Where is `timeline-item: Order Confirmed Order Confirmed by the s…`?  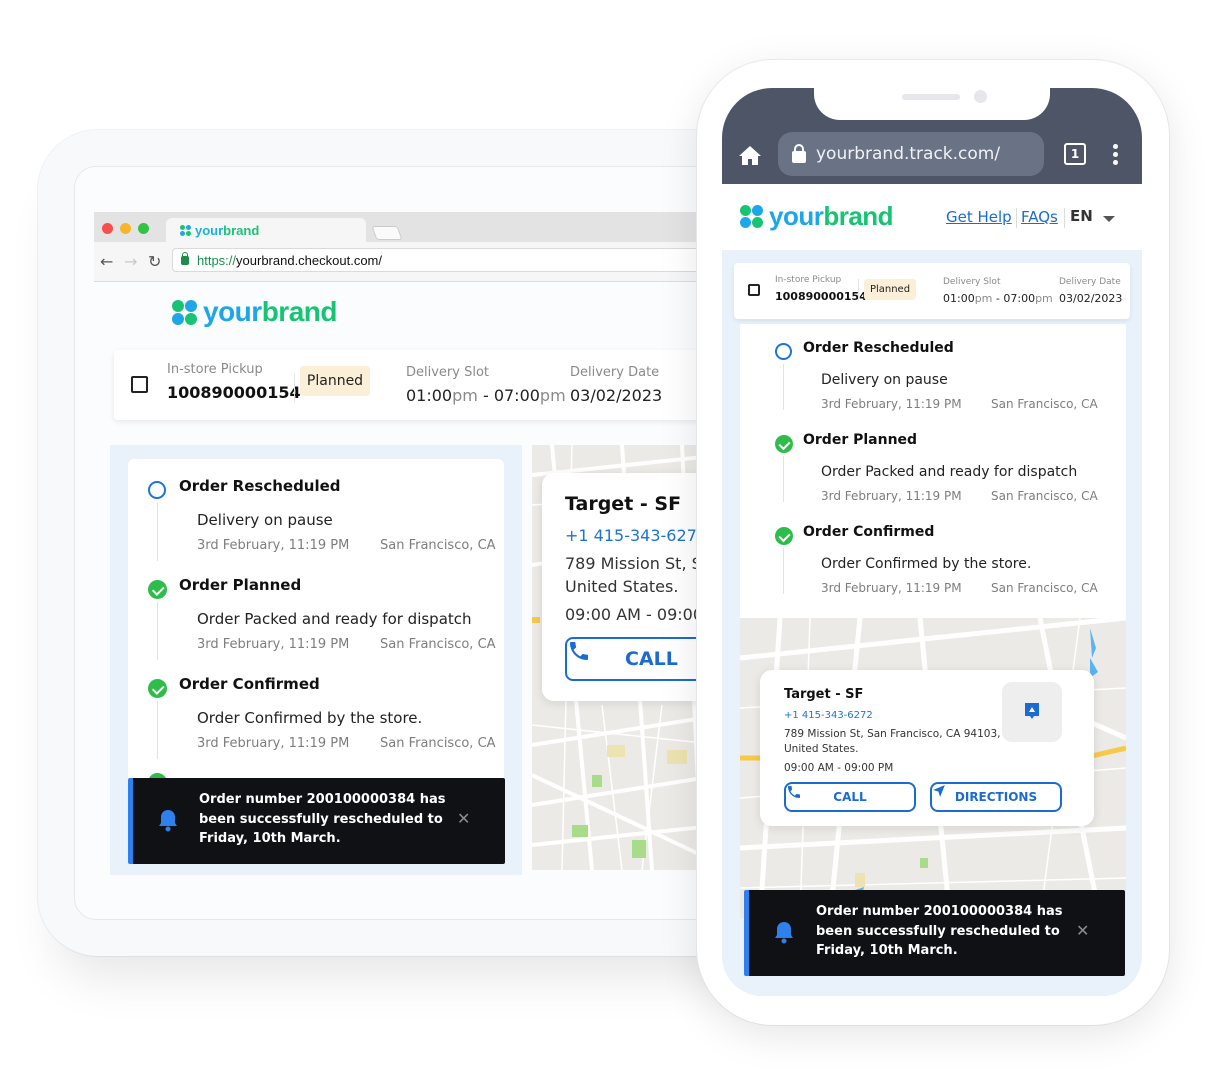 timeline-item: Order Confirmed Order Confirmed by the s… is located at coordinates (316, 725).